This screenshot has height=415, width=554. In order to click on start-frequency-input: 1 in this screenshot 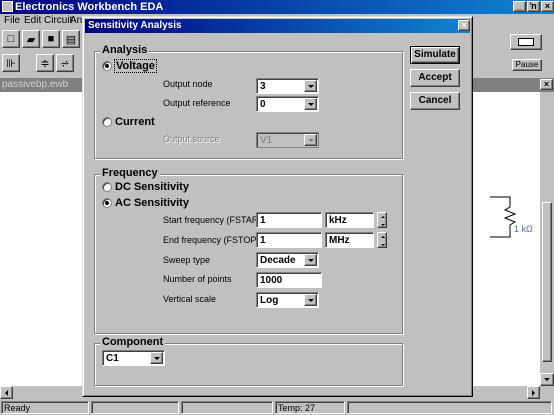, I will do `click(289, 220)`.